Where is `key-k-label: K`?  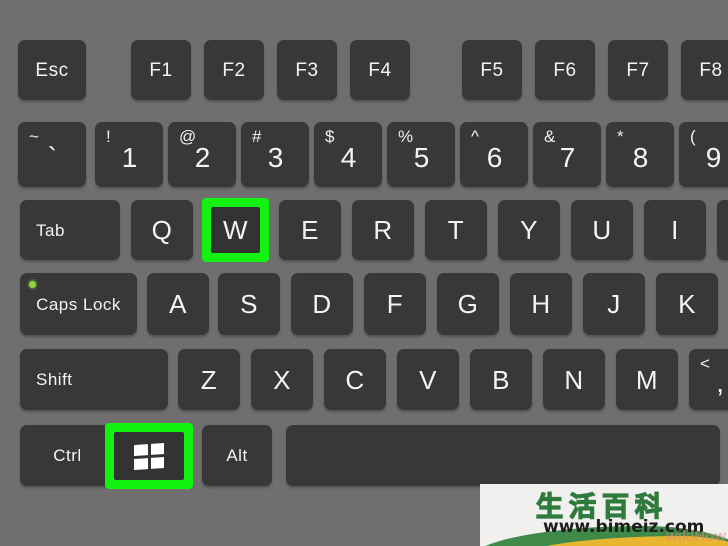
key-k-label: K is located at coordinates (687, 304).